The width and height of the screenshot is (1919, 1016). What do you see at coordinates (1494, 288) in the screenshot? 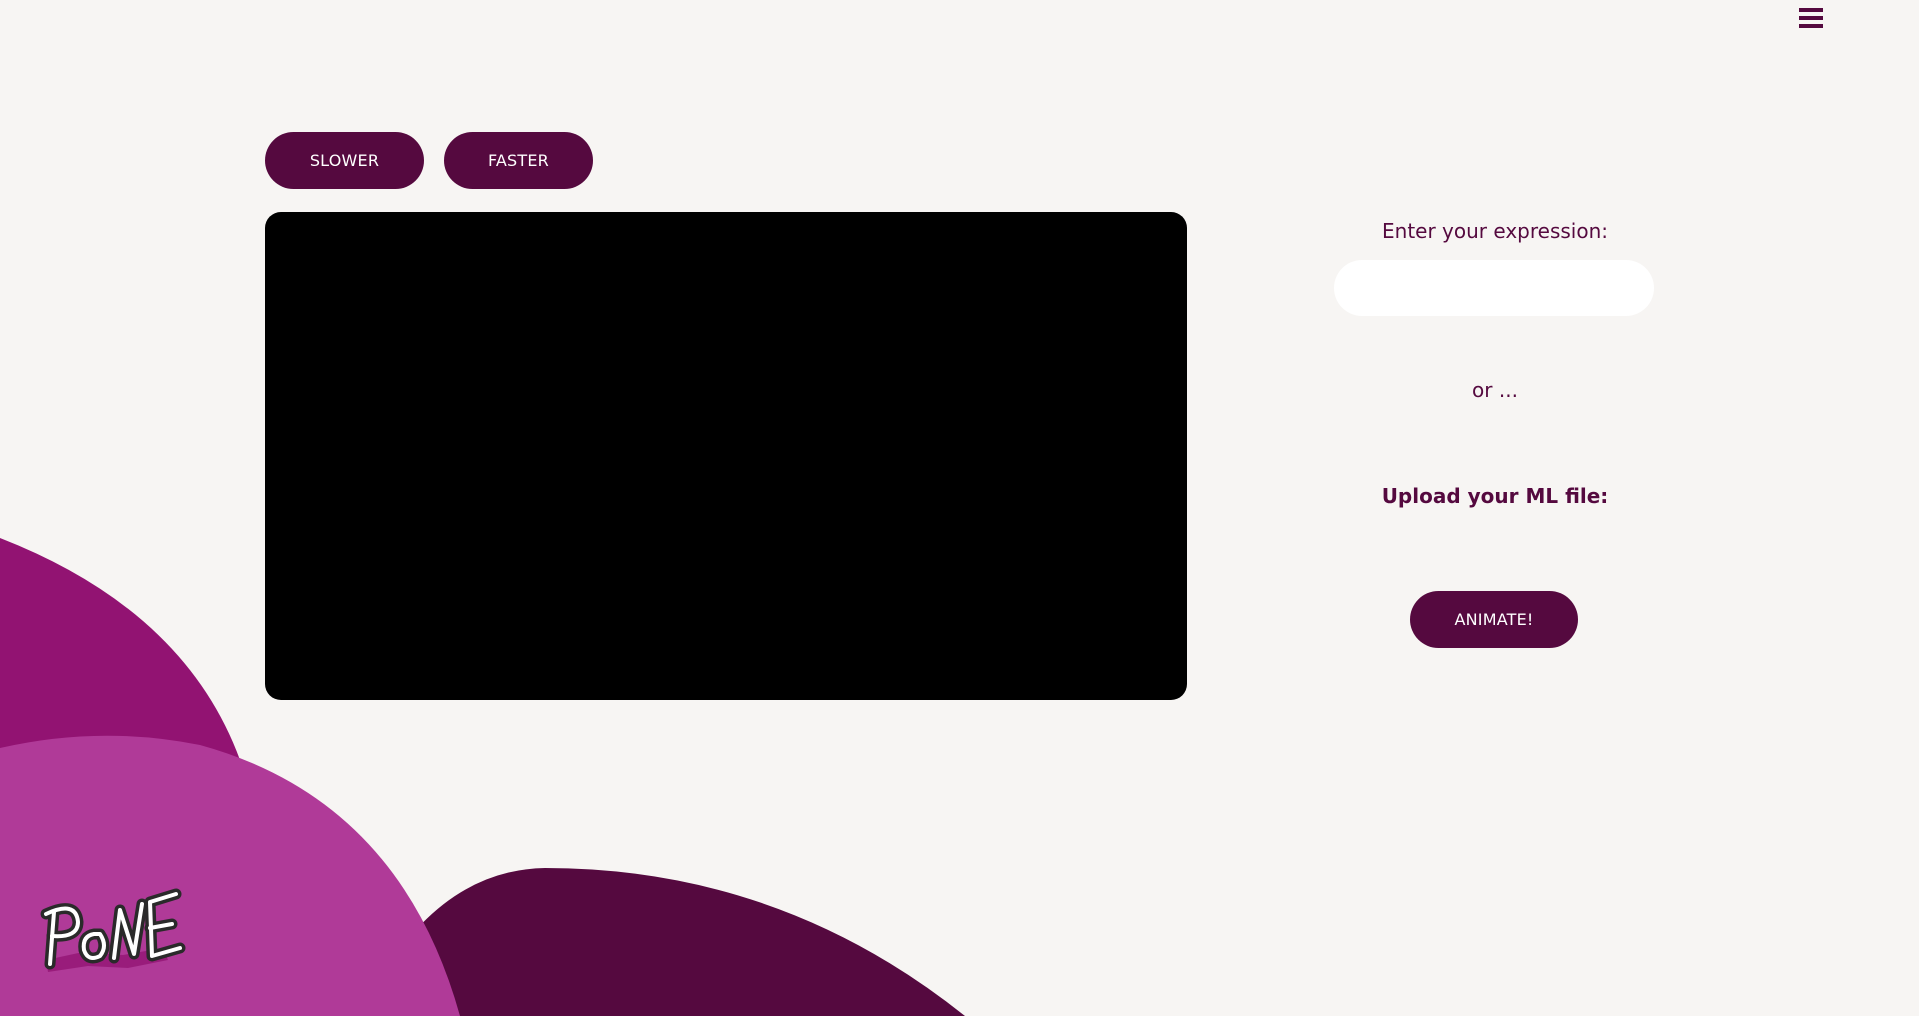
I see `expression-input` at bounding box center [1494, 288].